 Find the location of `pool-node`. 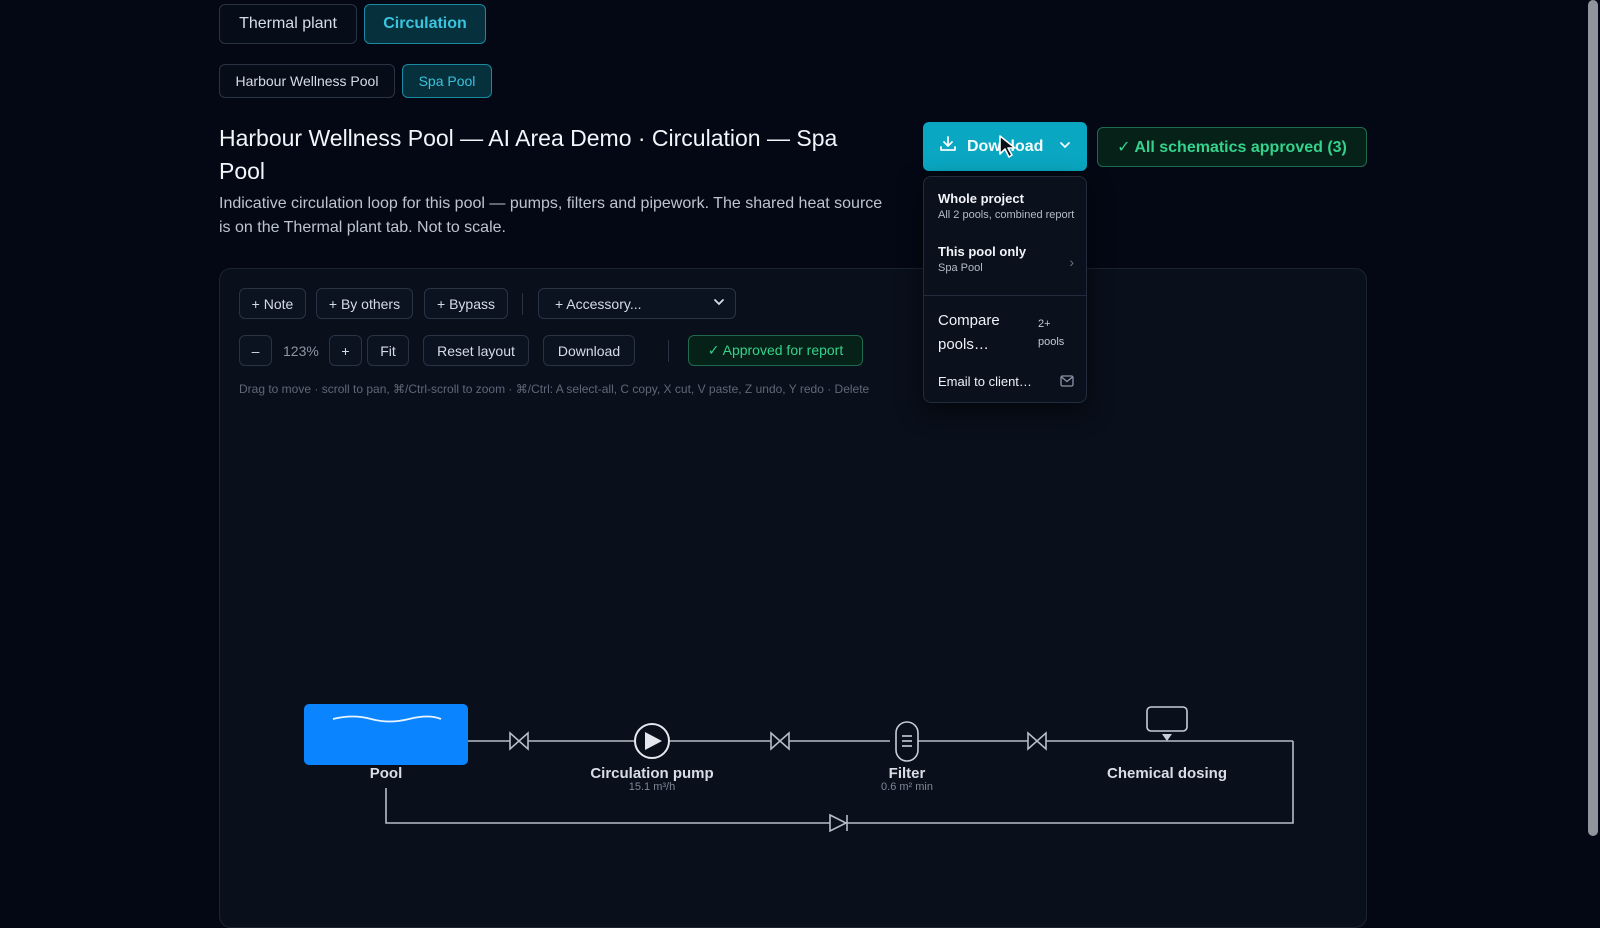

pool-node is located at coordinates (386, 734).